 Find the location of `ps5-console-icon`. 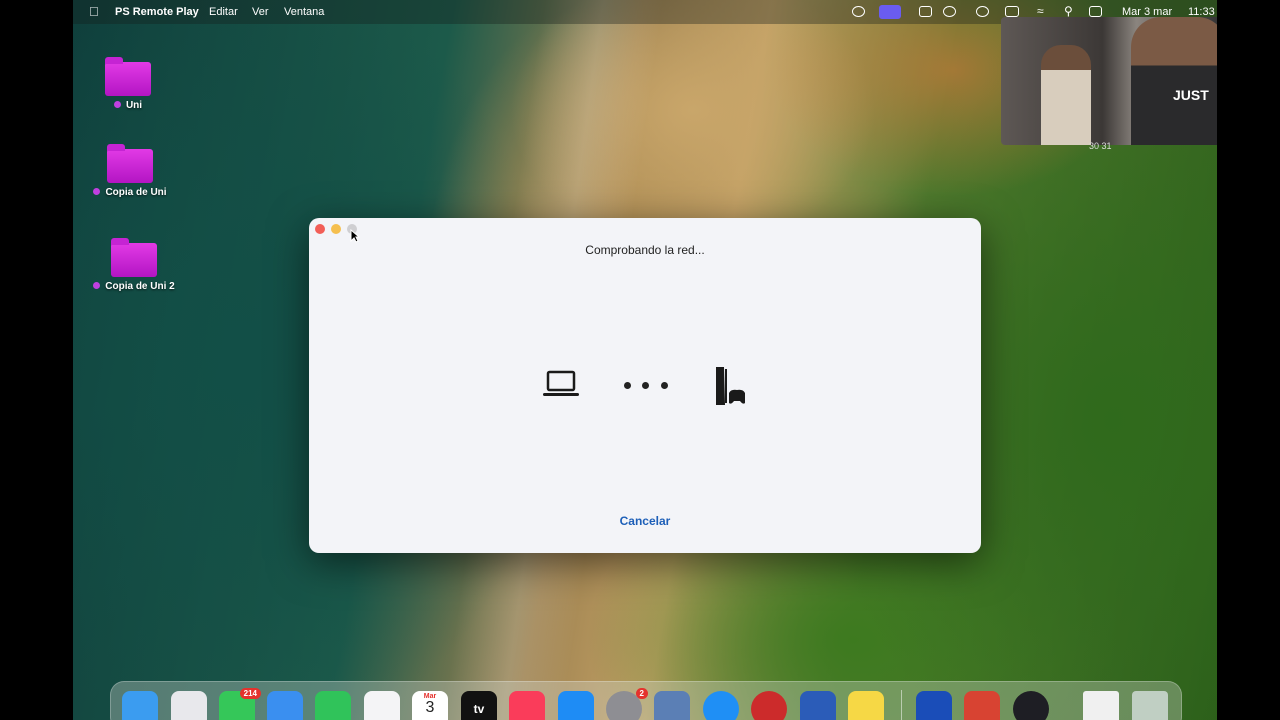

ps5-console-icon is located at coordinates (730, 386).